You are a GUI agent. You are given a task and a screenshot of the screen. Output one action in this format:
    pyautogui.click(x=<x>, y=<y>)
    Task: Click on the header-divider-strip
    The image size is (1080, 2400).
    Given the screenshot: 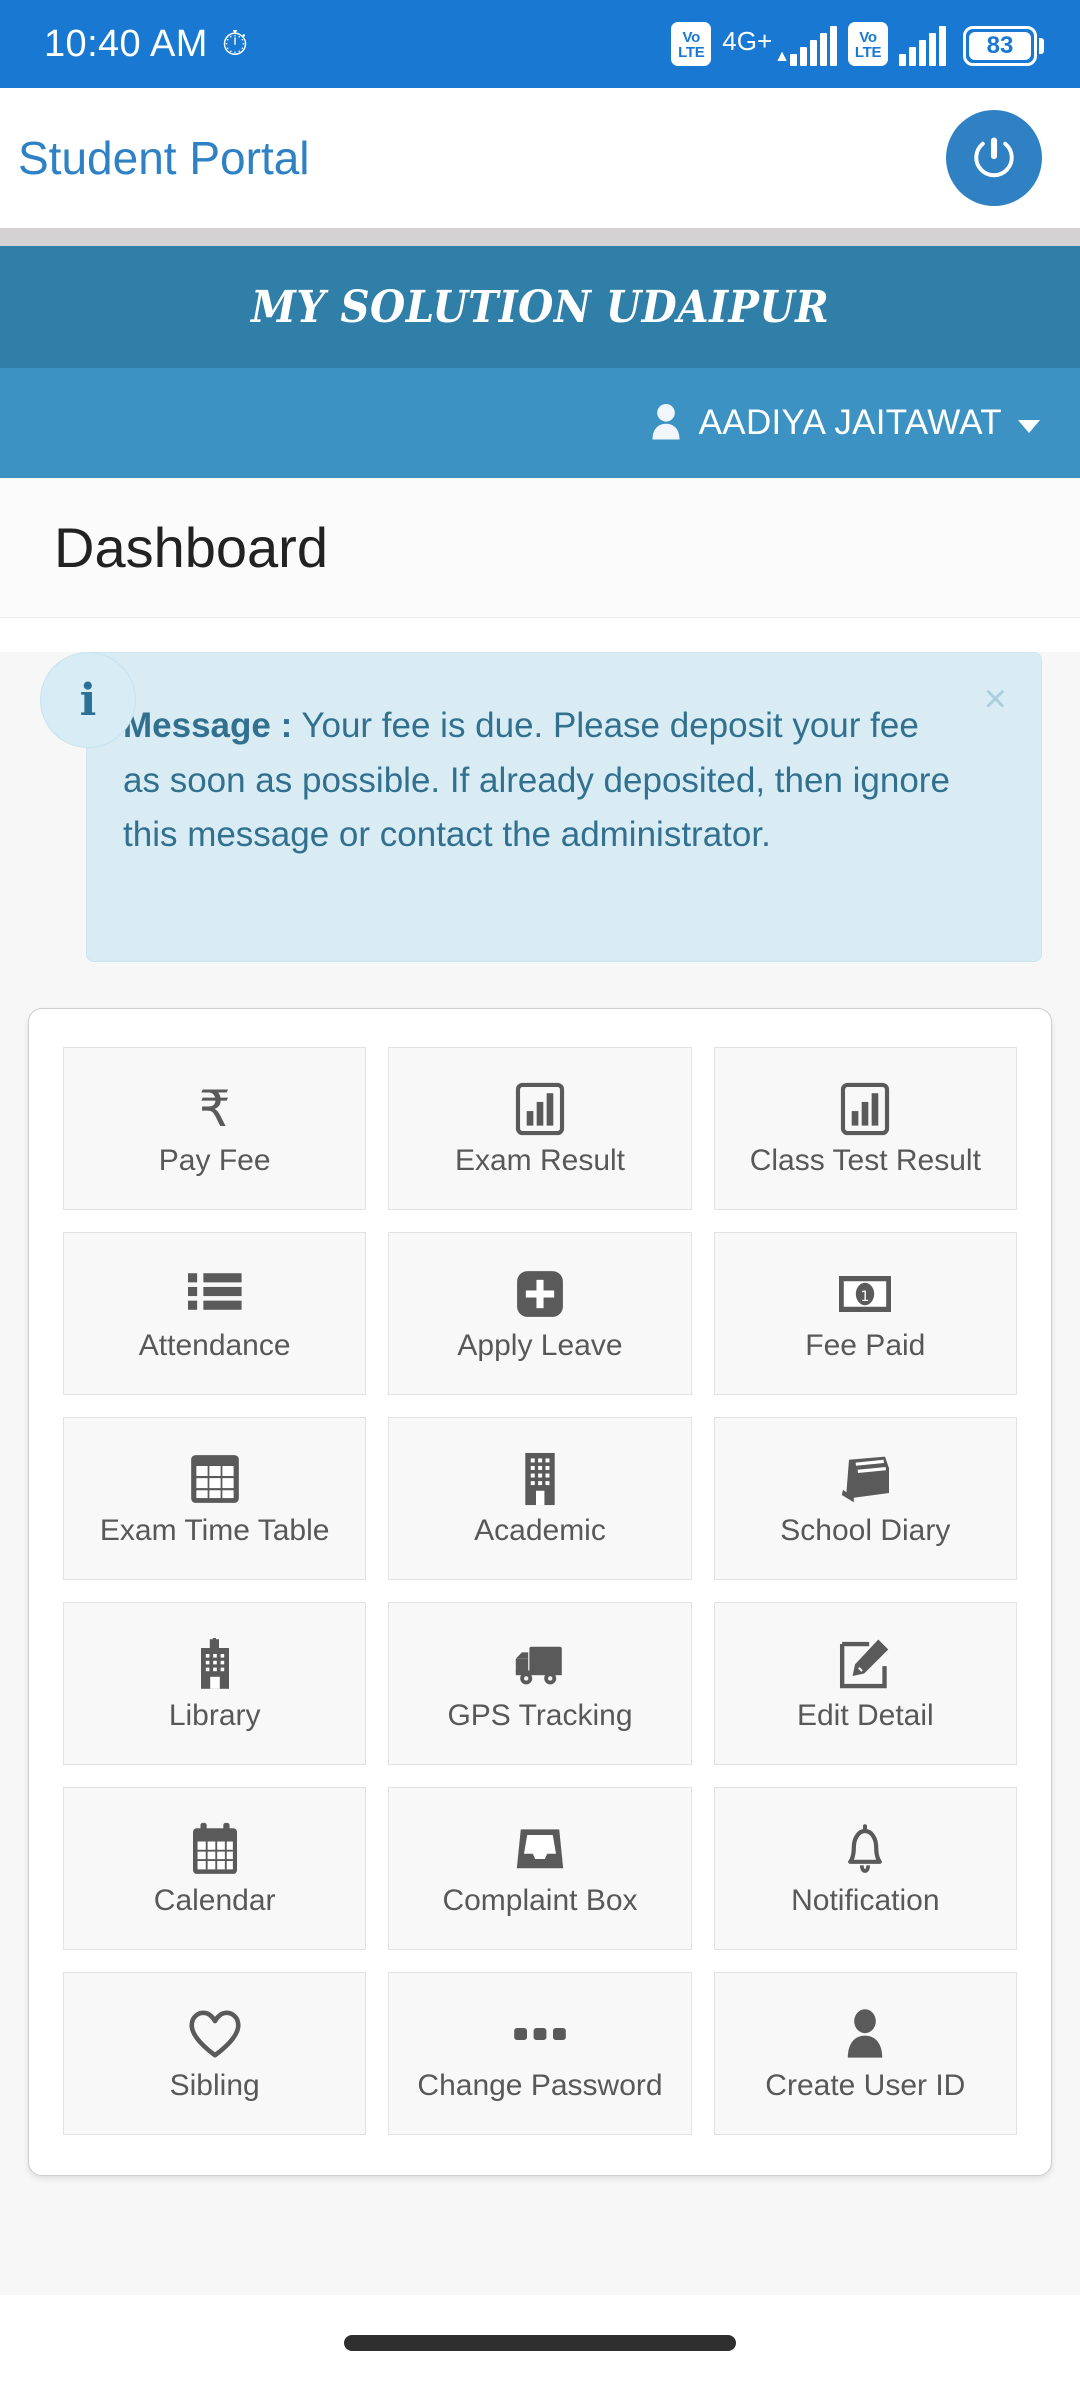 What is the action you would take?
    pyautogui.click(x=540, y=237)
    